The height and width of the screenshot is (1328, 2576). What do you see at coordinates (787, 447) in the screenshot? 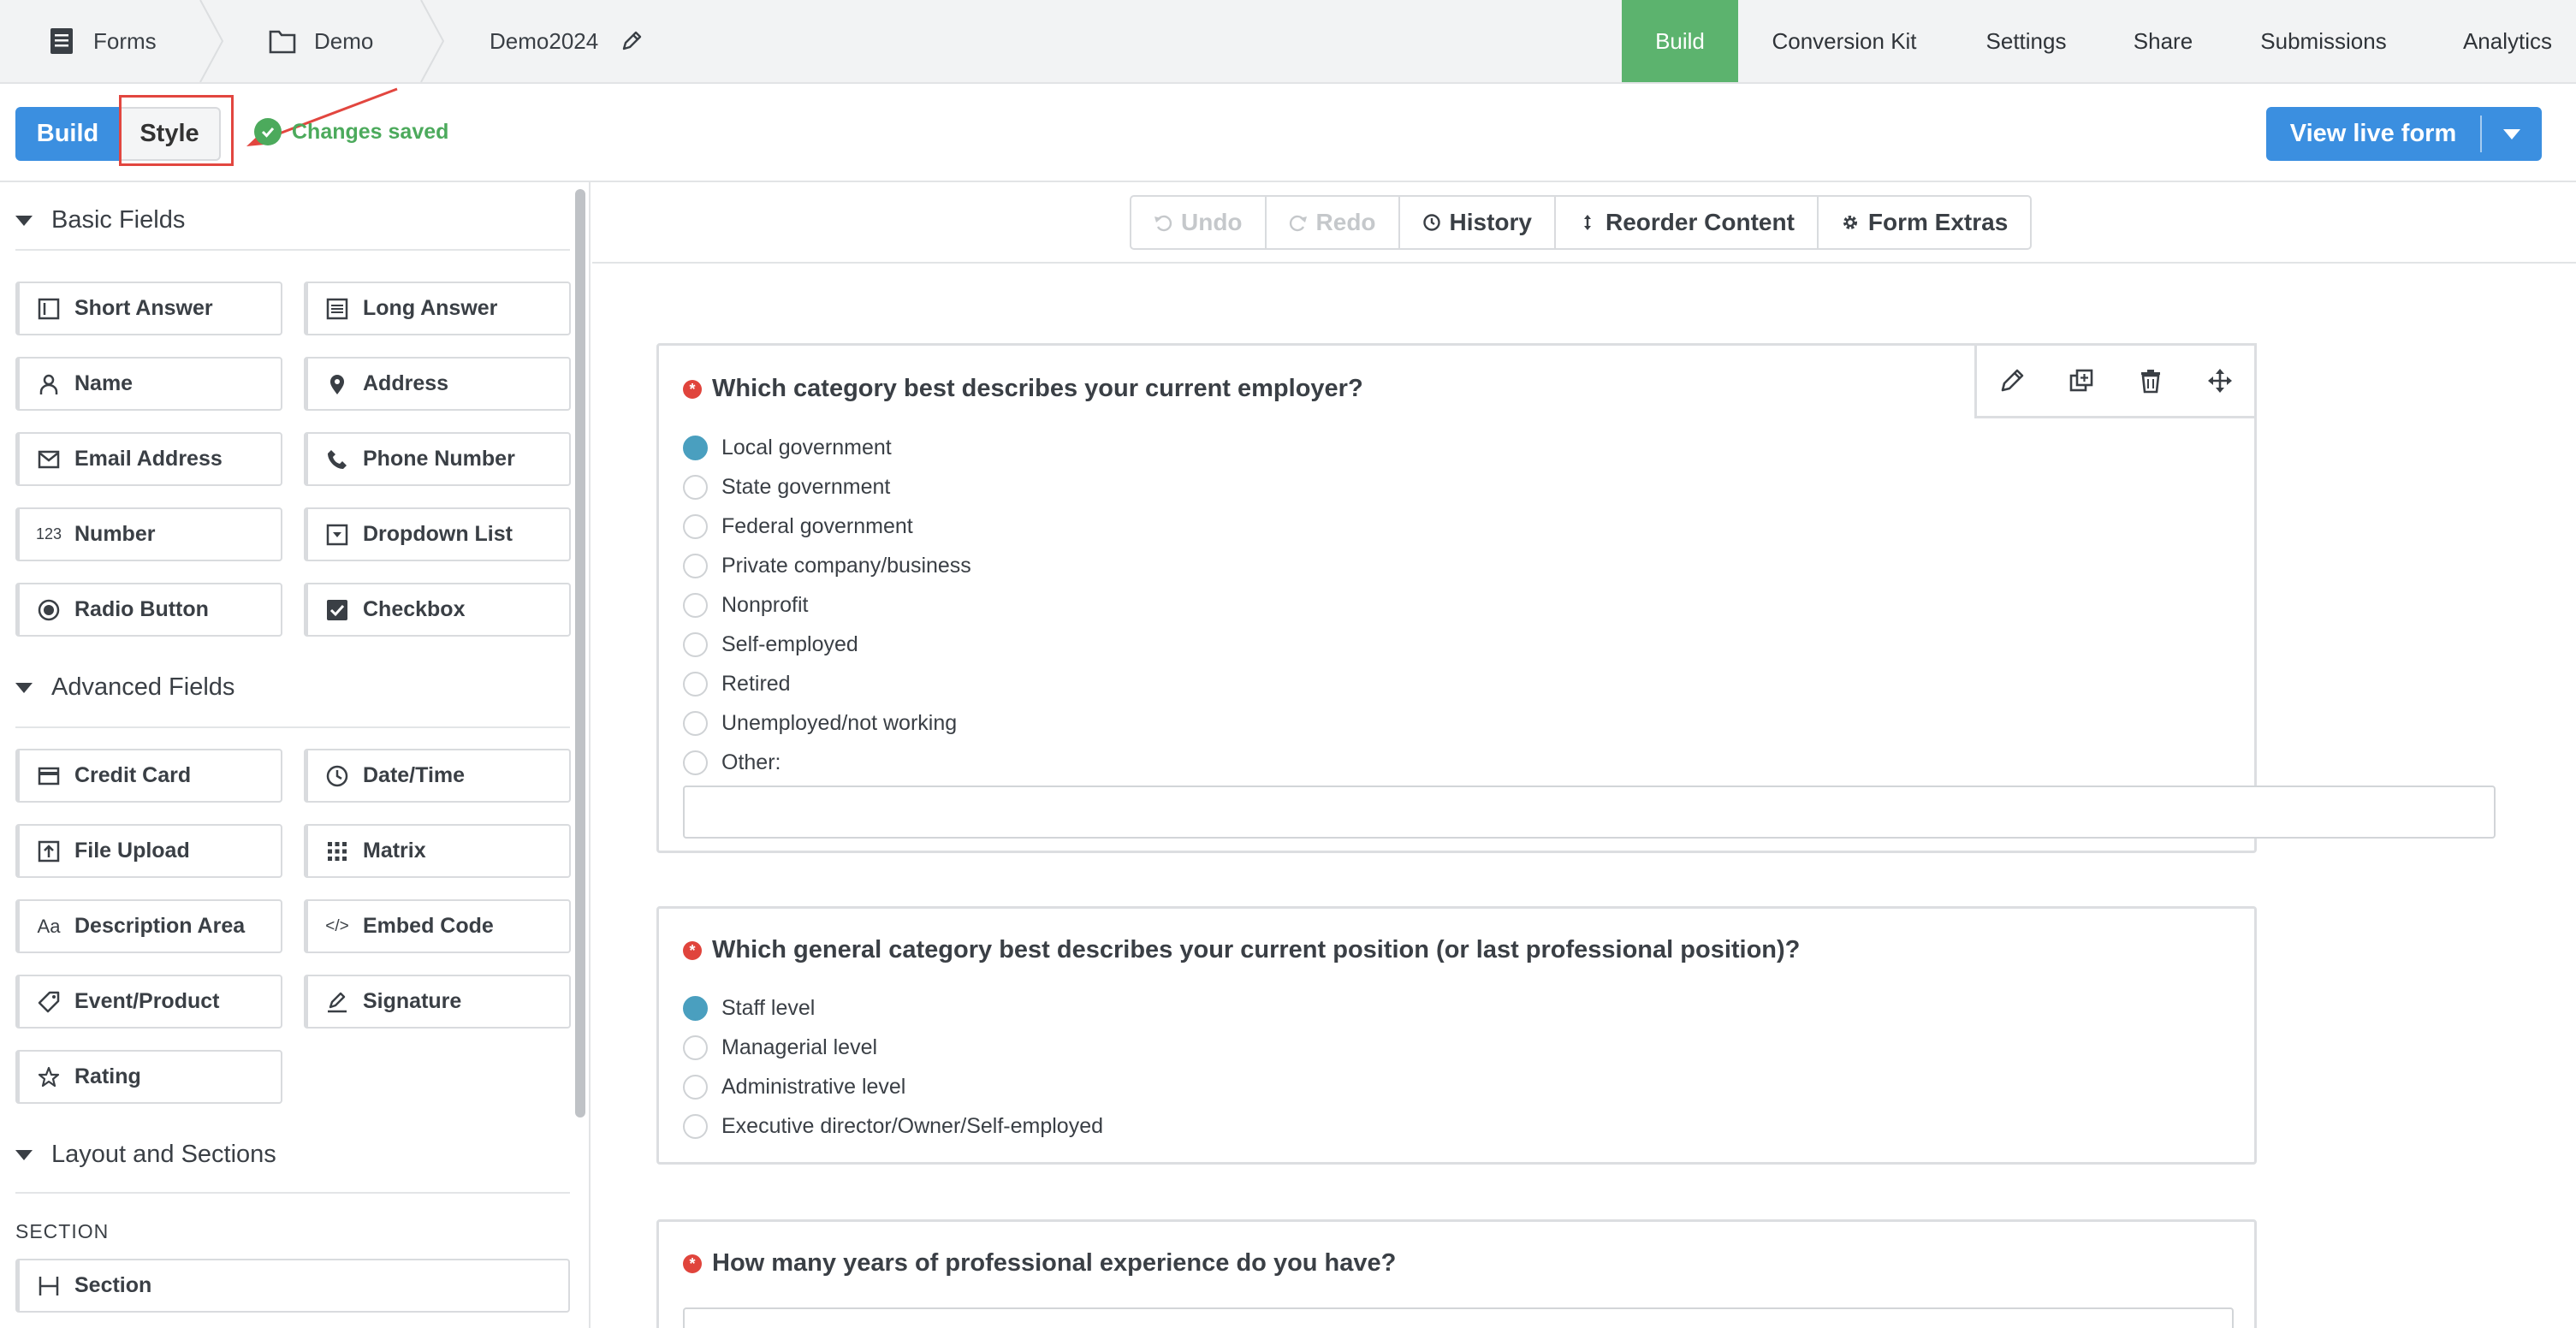
I see `radio-option: Local government` at bounding box center [787, 447].